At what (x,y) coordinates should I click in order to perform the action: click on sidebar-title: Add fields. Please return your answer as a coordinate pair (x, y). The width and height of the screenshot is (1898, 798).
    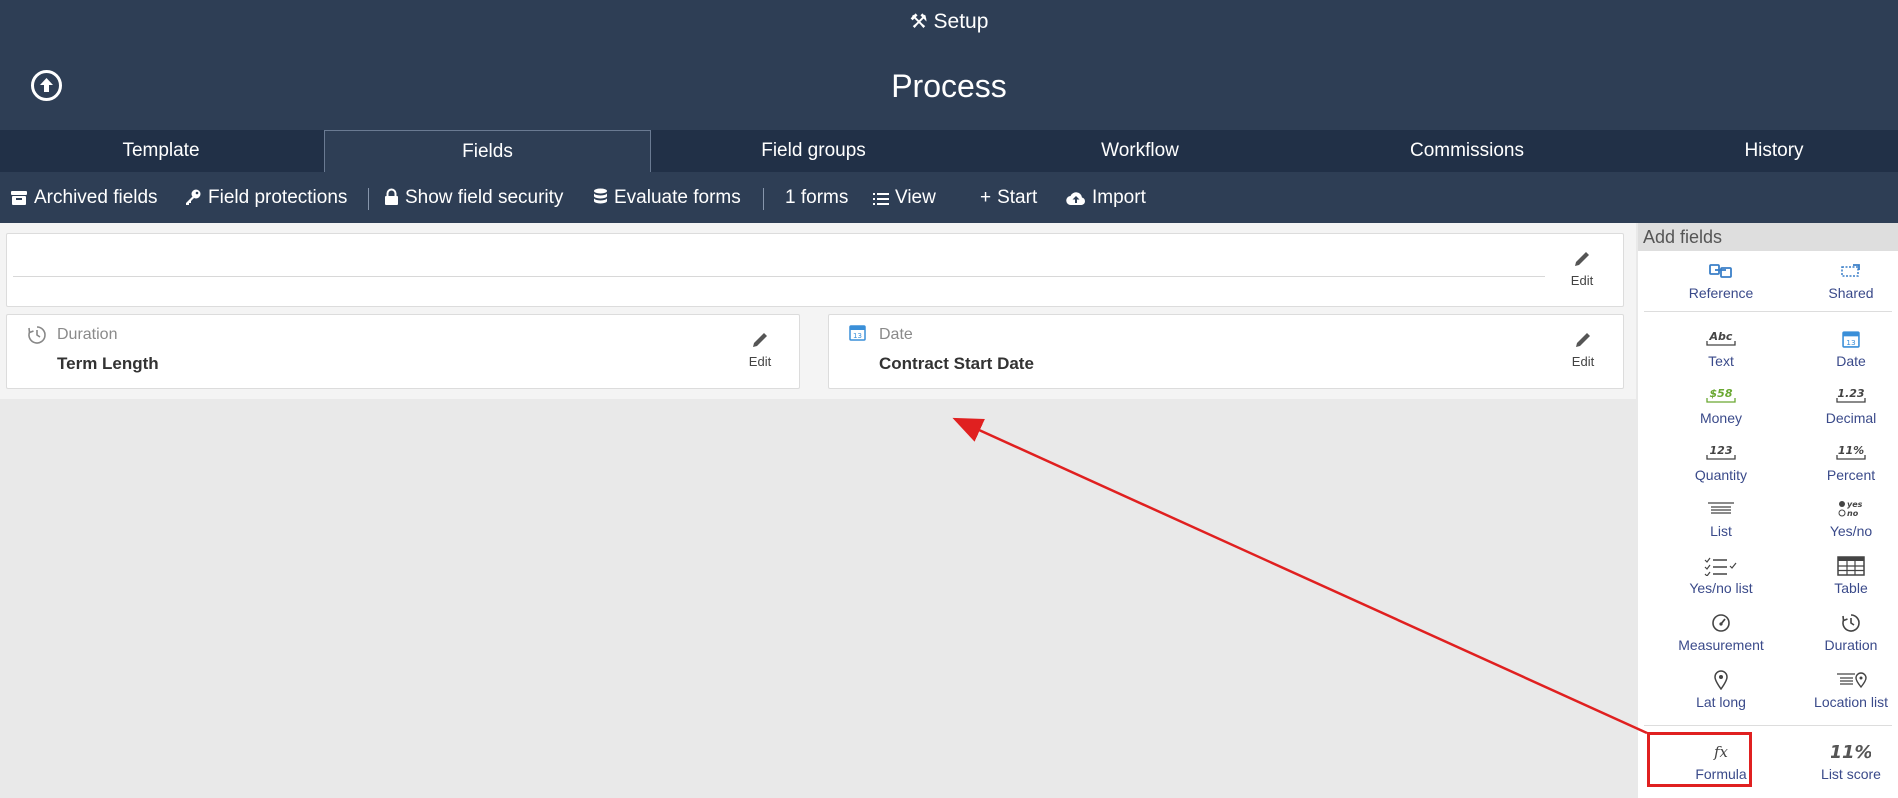
    Looking at the image, I should click on (1768, 237).